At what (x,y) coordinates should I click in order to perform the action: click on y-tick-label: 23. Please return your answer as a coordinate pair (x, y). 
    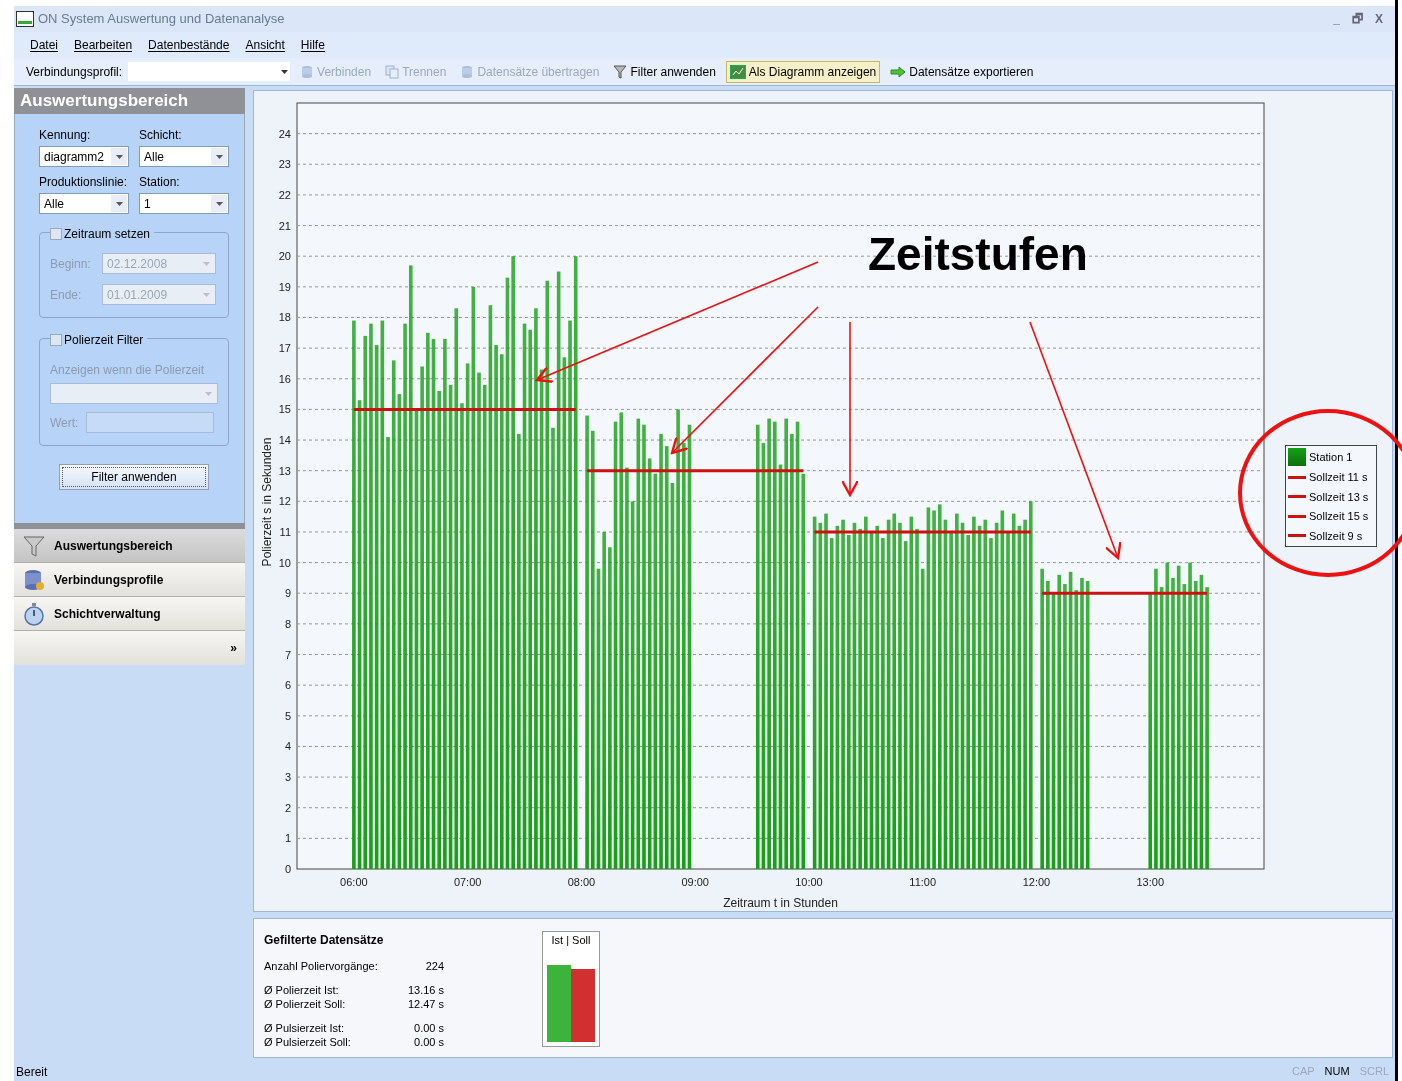
    Looking at the image, I should click on (284, 164).